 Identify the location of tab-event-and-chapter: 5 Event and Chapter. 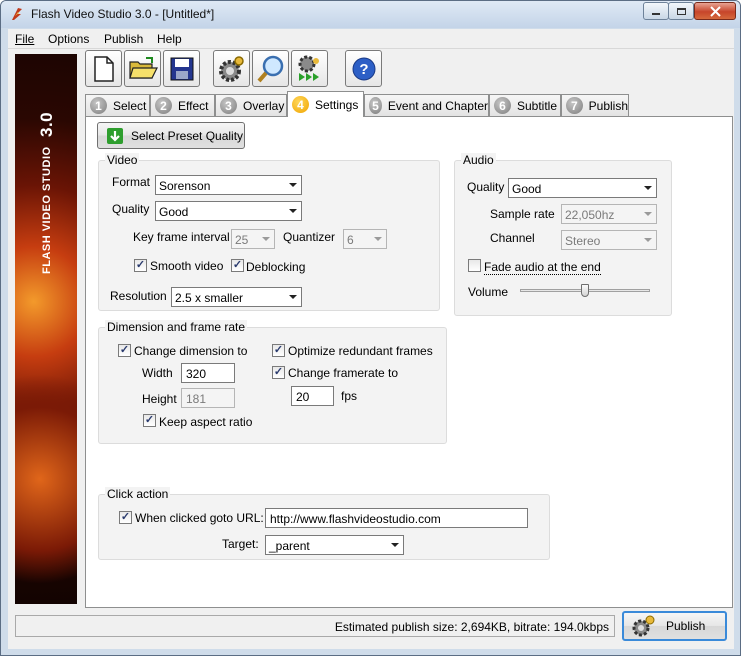
(426, 105).